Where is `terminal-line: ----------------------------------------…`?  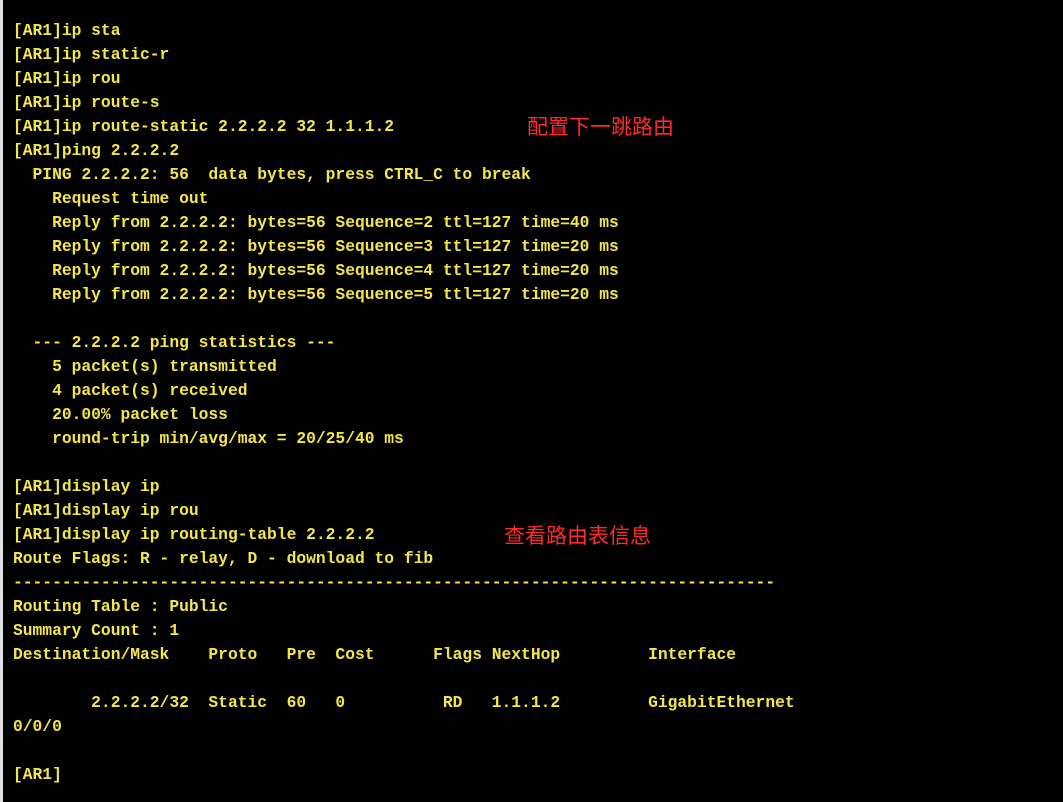 terminal-line: ----------------------------------------… is located at coordinates (394, 582).